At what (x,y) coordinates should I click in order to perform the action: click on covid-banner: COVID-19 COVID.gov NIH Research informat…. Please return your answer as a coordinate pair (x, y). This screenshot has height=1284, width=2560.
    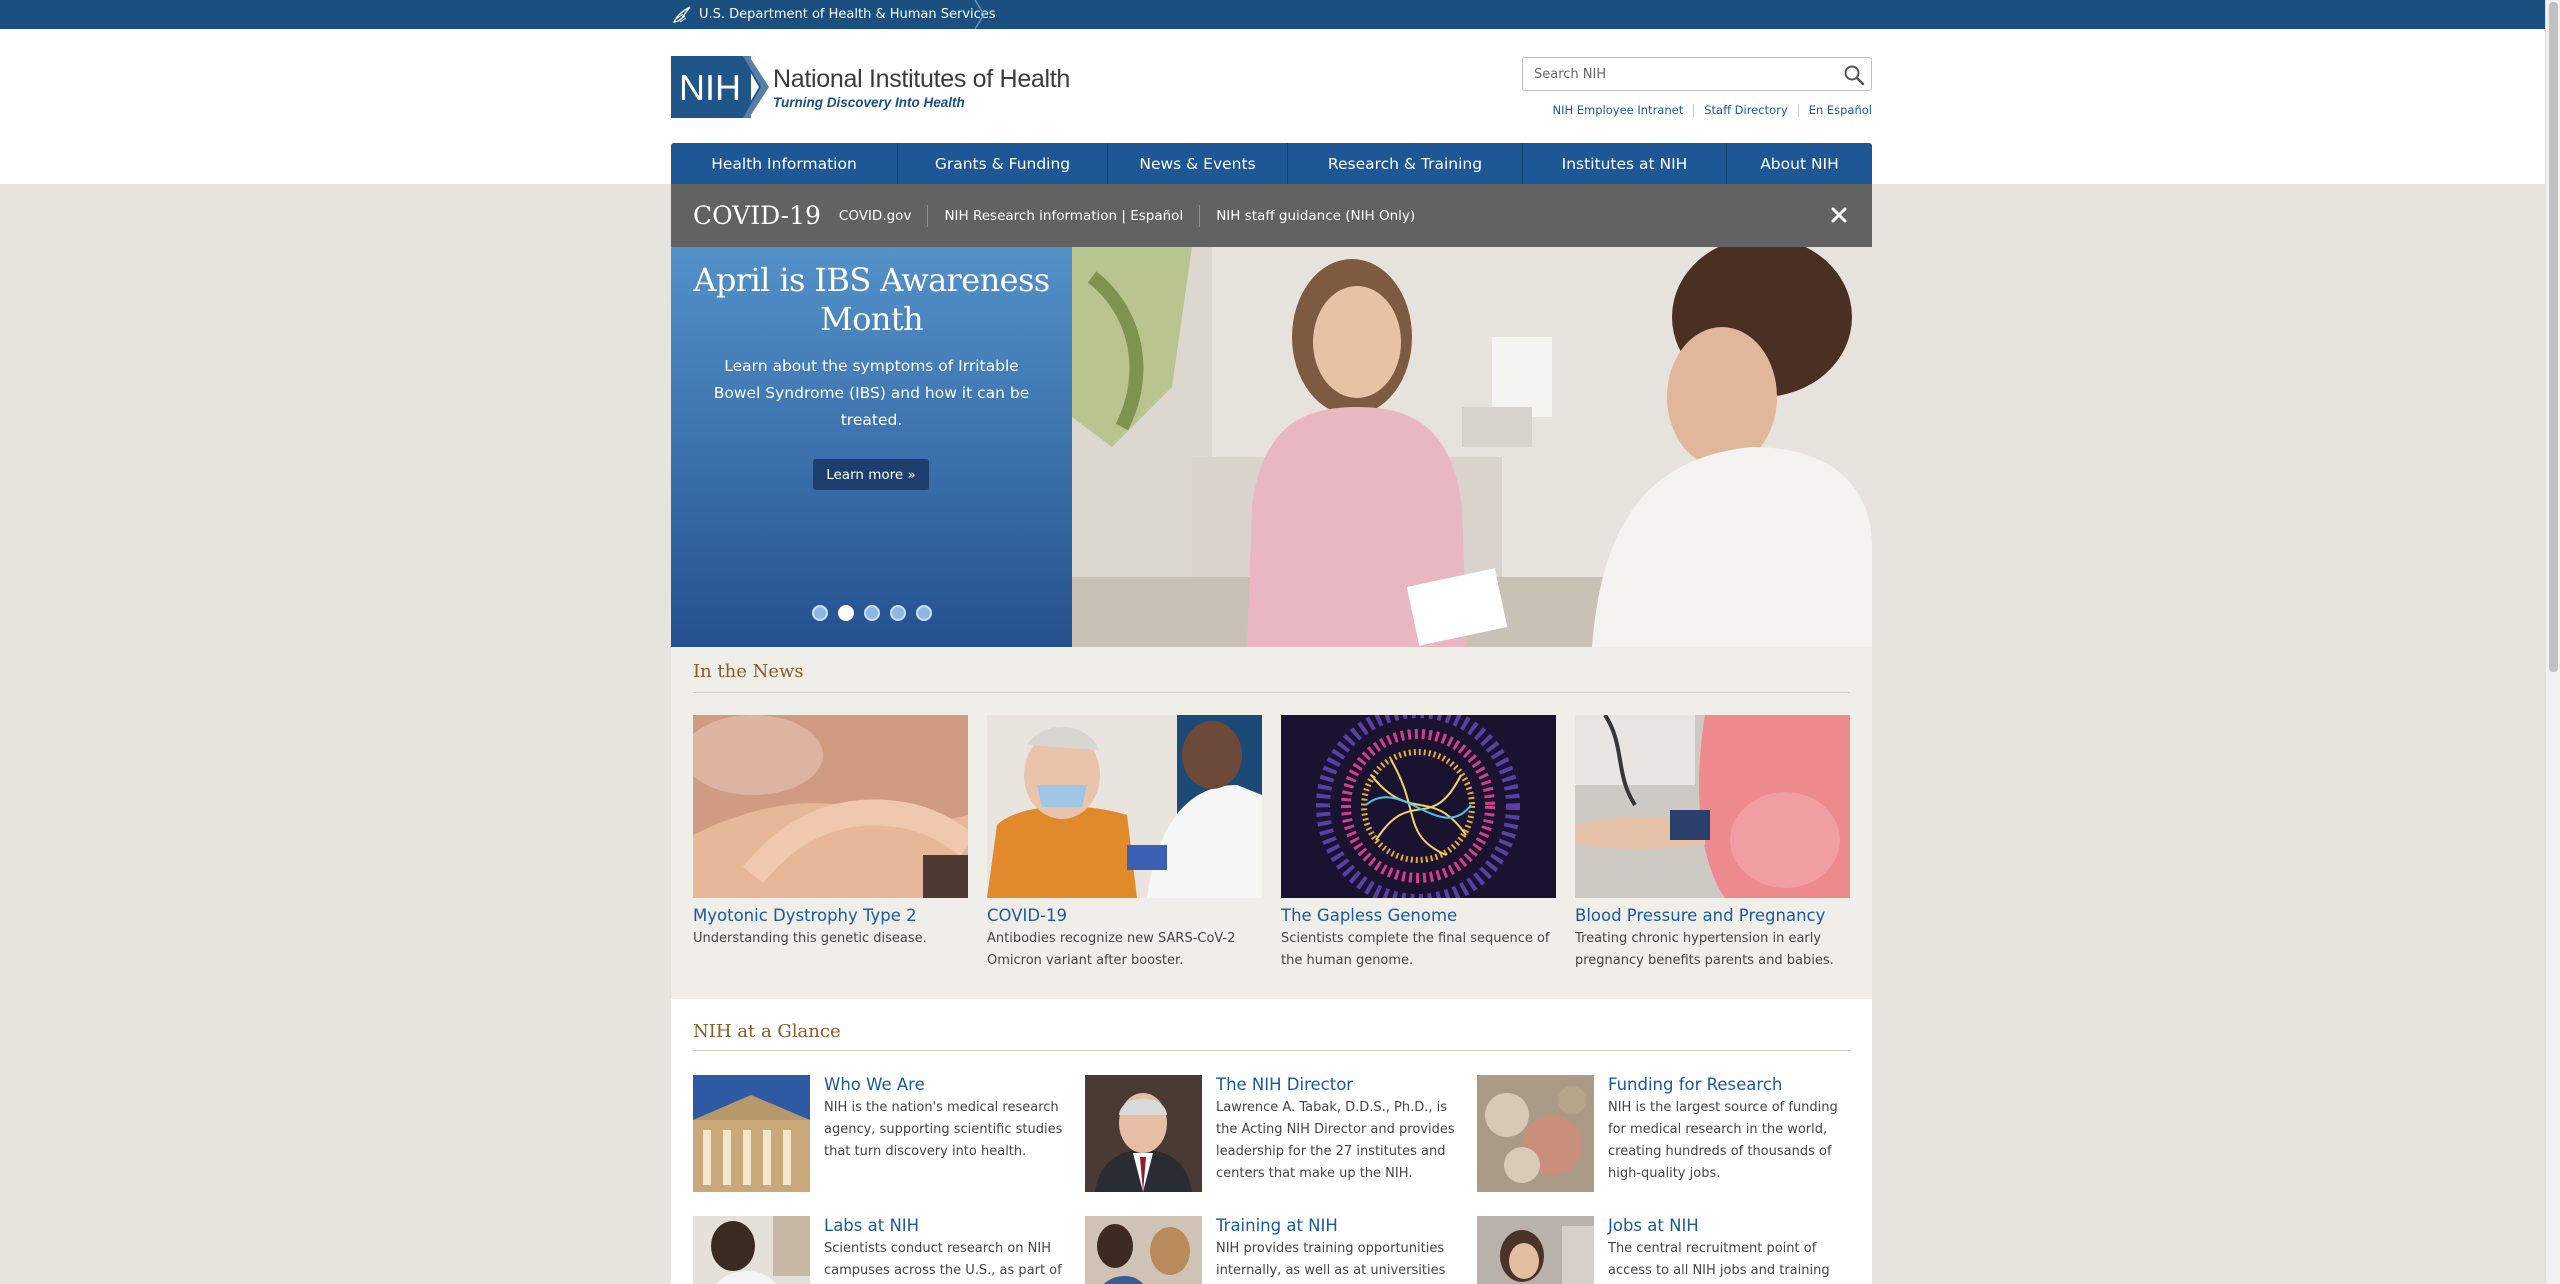
    Looking at the image, I should click on (1271, 215).